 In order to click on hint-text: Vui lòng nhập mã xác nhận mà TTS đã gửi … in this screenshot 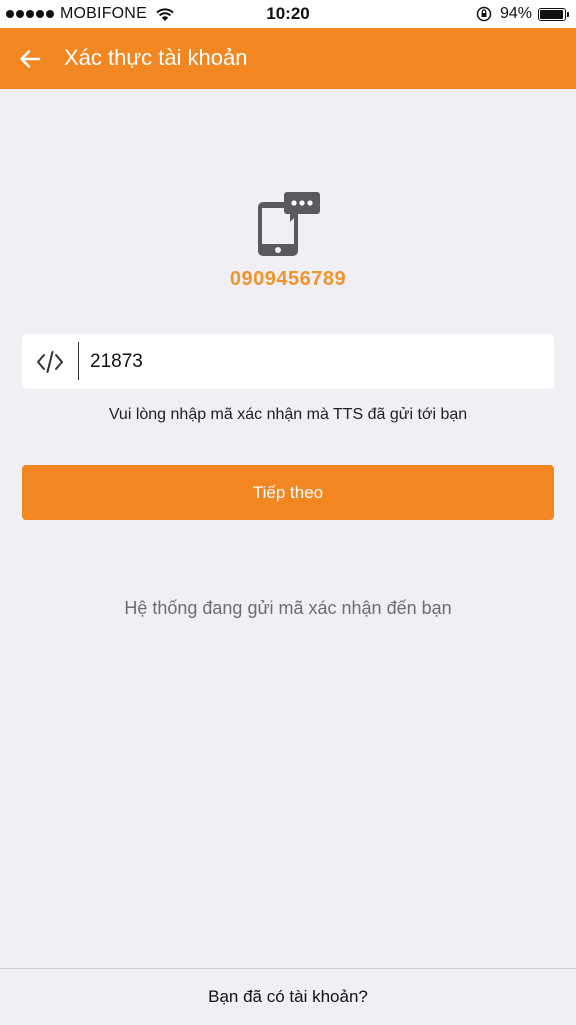, I will do `click(288, 414)`.